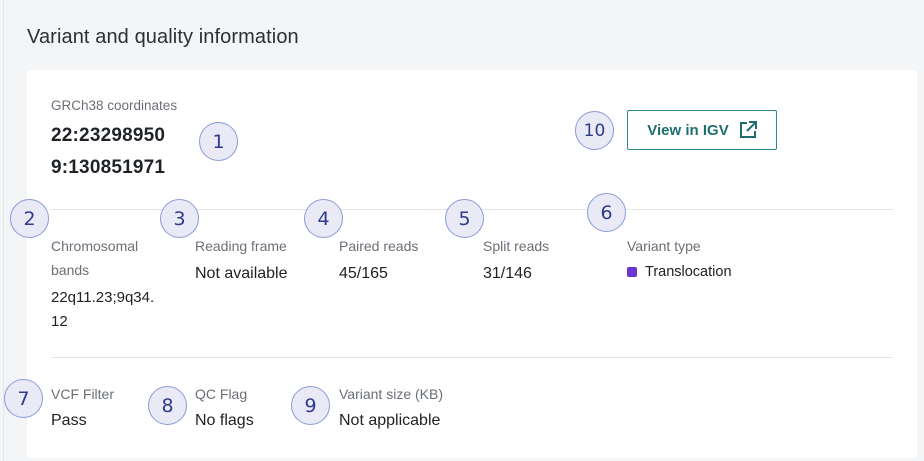 The height and width of the screenshot is (461, 924). Describe the element at coordinates (606, 212) in the screenshot. I see `annotation-badge: 6` at that location.